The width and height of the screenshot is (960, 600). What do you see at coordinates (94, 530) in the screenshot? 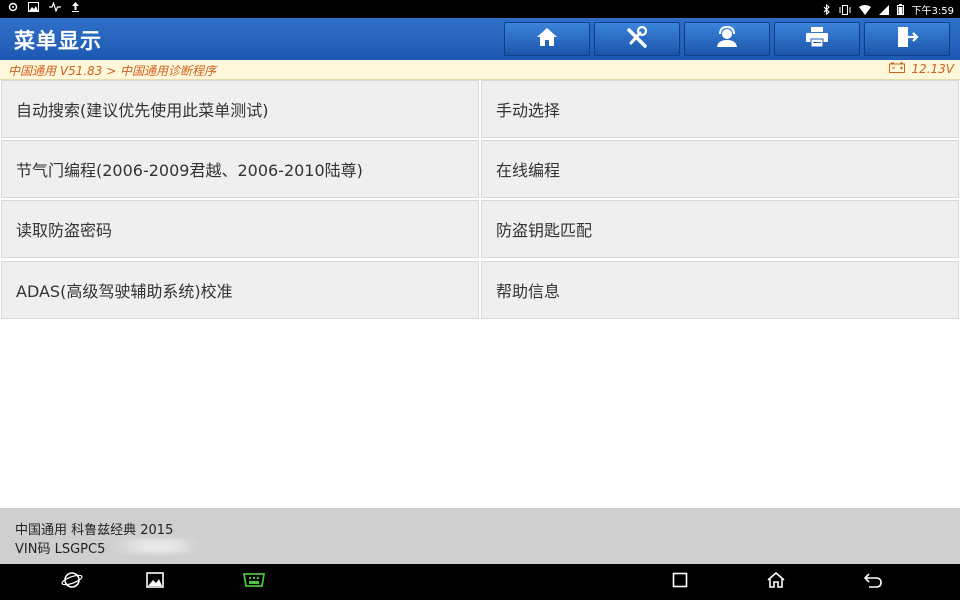
I see `vehicle-model: 中国通用 科鲁兹经典 2015` at bounding box center [94, 530].